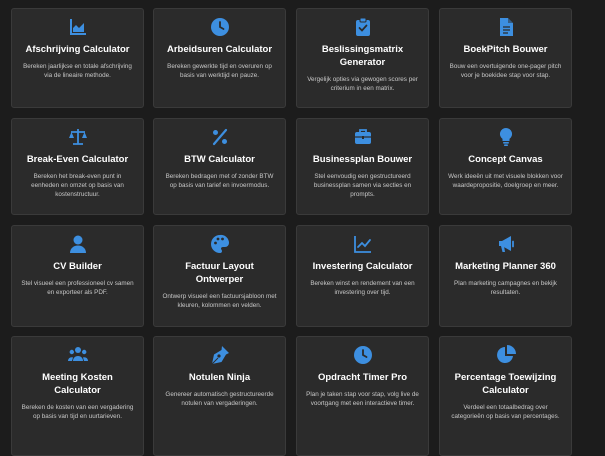 Image resolution: width=605 pixels, height=456 pixels. I want to click on pen-nib-icon, so click(220, 355).